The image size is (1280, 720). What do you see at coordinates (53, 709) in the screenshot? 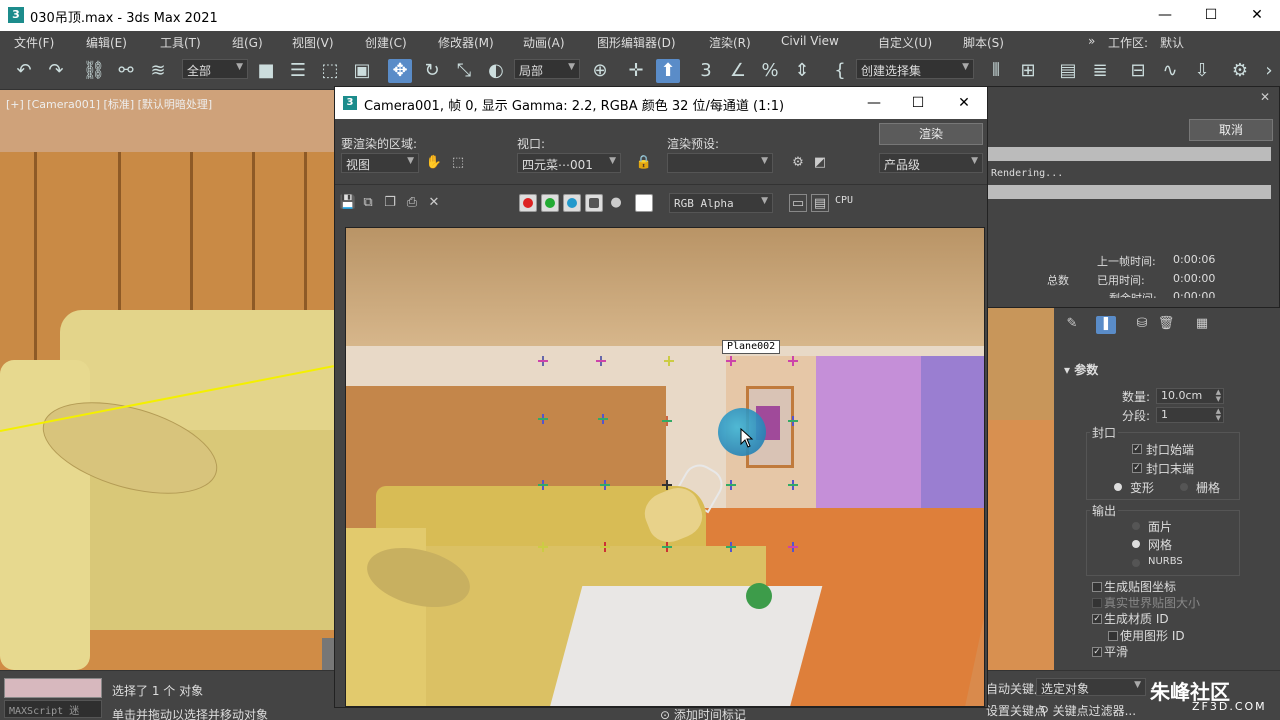
I see `maxscript-listener: MAXScript 迷` at bounding box center [53, 709].